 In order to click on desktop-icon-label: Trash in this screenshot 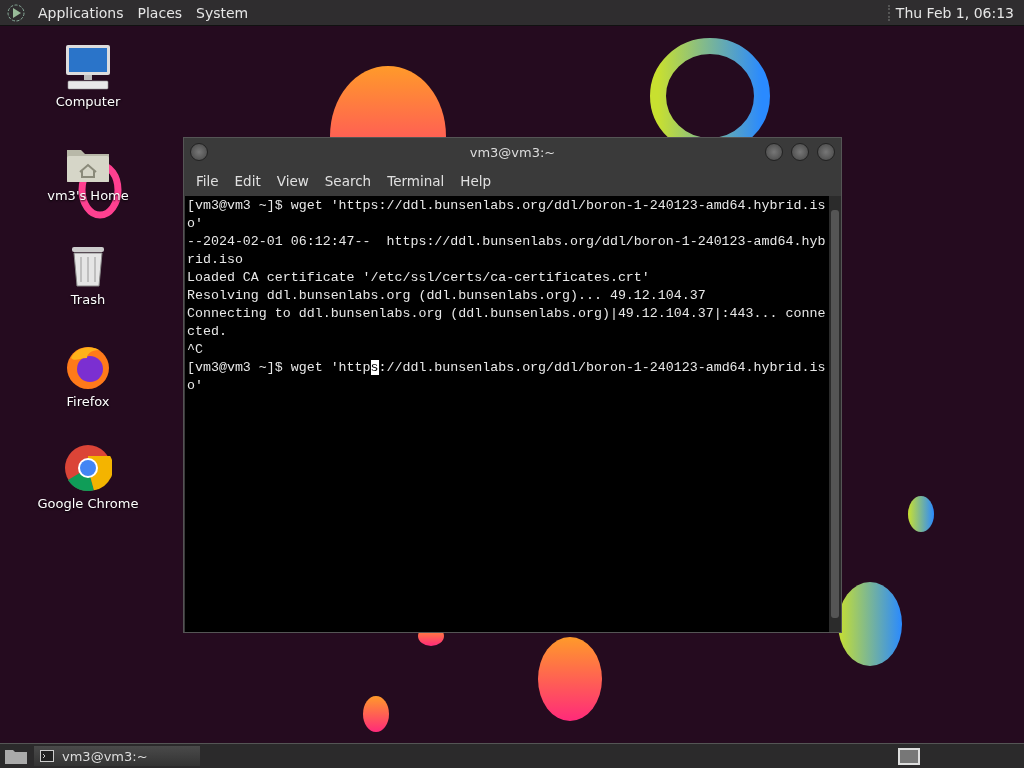, I will do `click(88, 299)`.